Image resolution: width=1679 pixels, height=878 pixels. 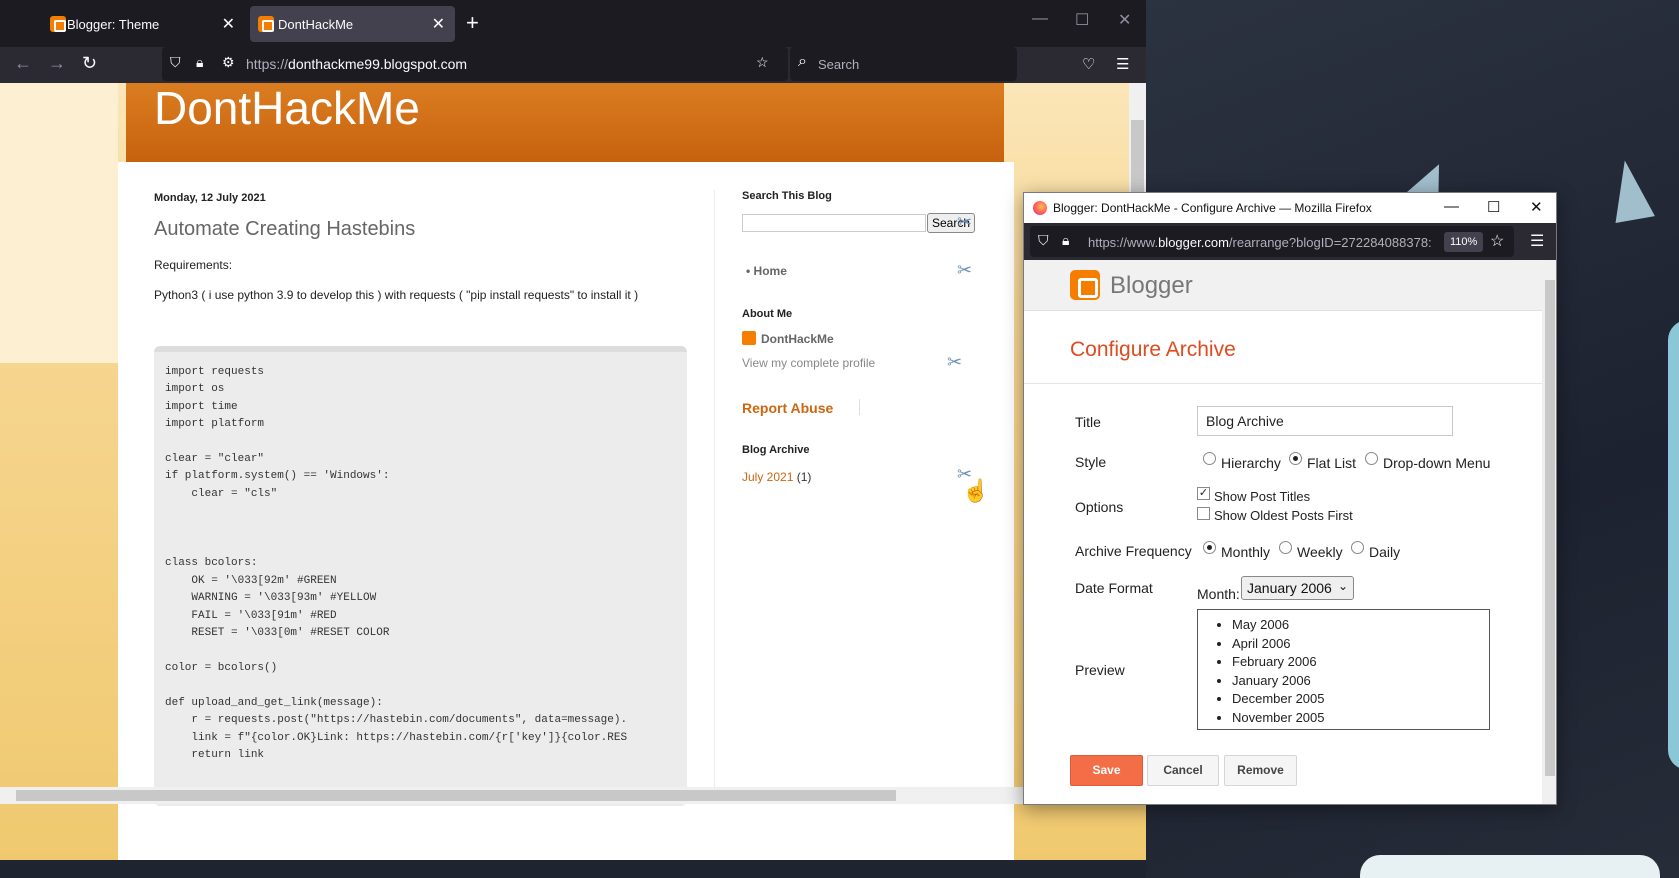 What do you see at coordinates (59, 223) in the screenshot?
I see `page-background` at bounding box center [59, 223].